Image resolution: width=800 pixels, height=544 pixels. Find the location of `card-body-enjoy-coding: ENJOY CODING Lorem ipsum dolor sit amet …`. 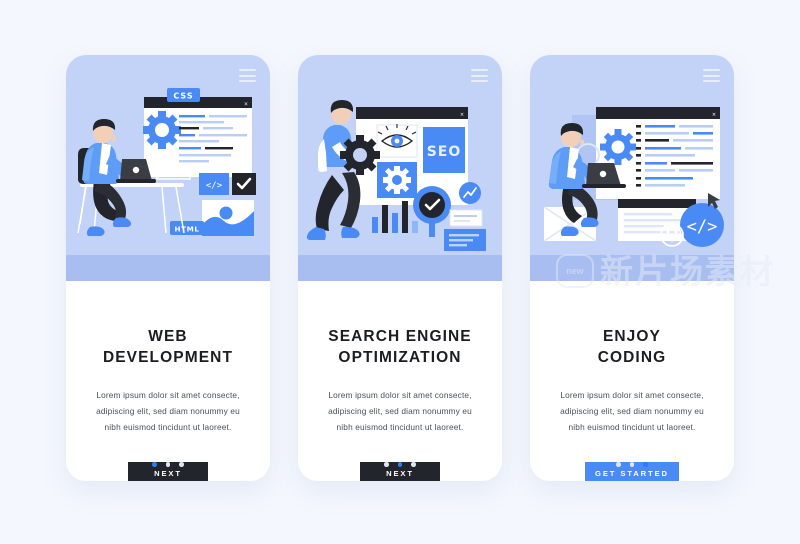

card-body-enjoy-coding: ENJOY CODING Lorem ipsum dolor sit amet … is located at coordinates (632, 381).